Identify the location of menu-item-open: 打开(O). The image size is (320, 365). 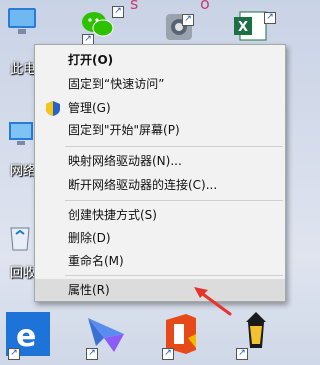
(160, 60).